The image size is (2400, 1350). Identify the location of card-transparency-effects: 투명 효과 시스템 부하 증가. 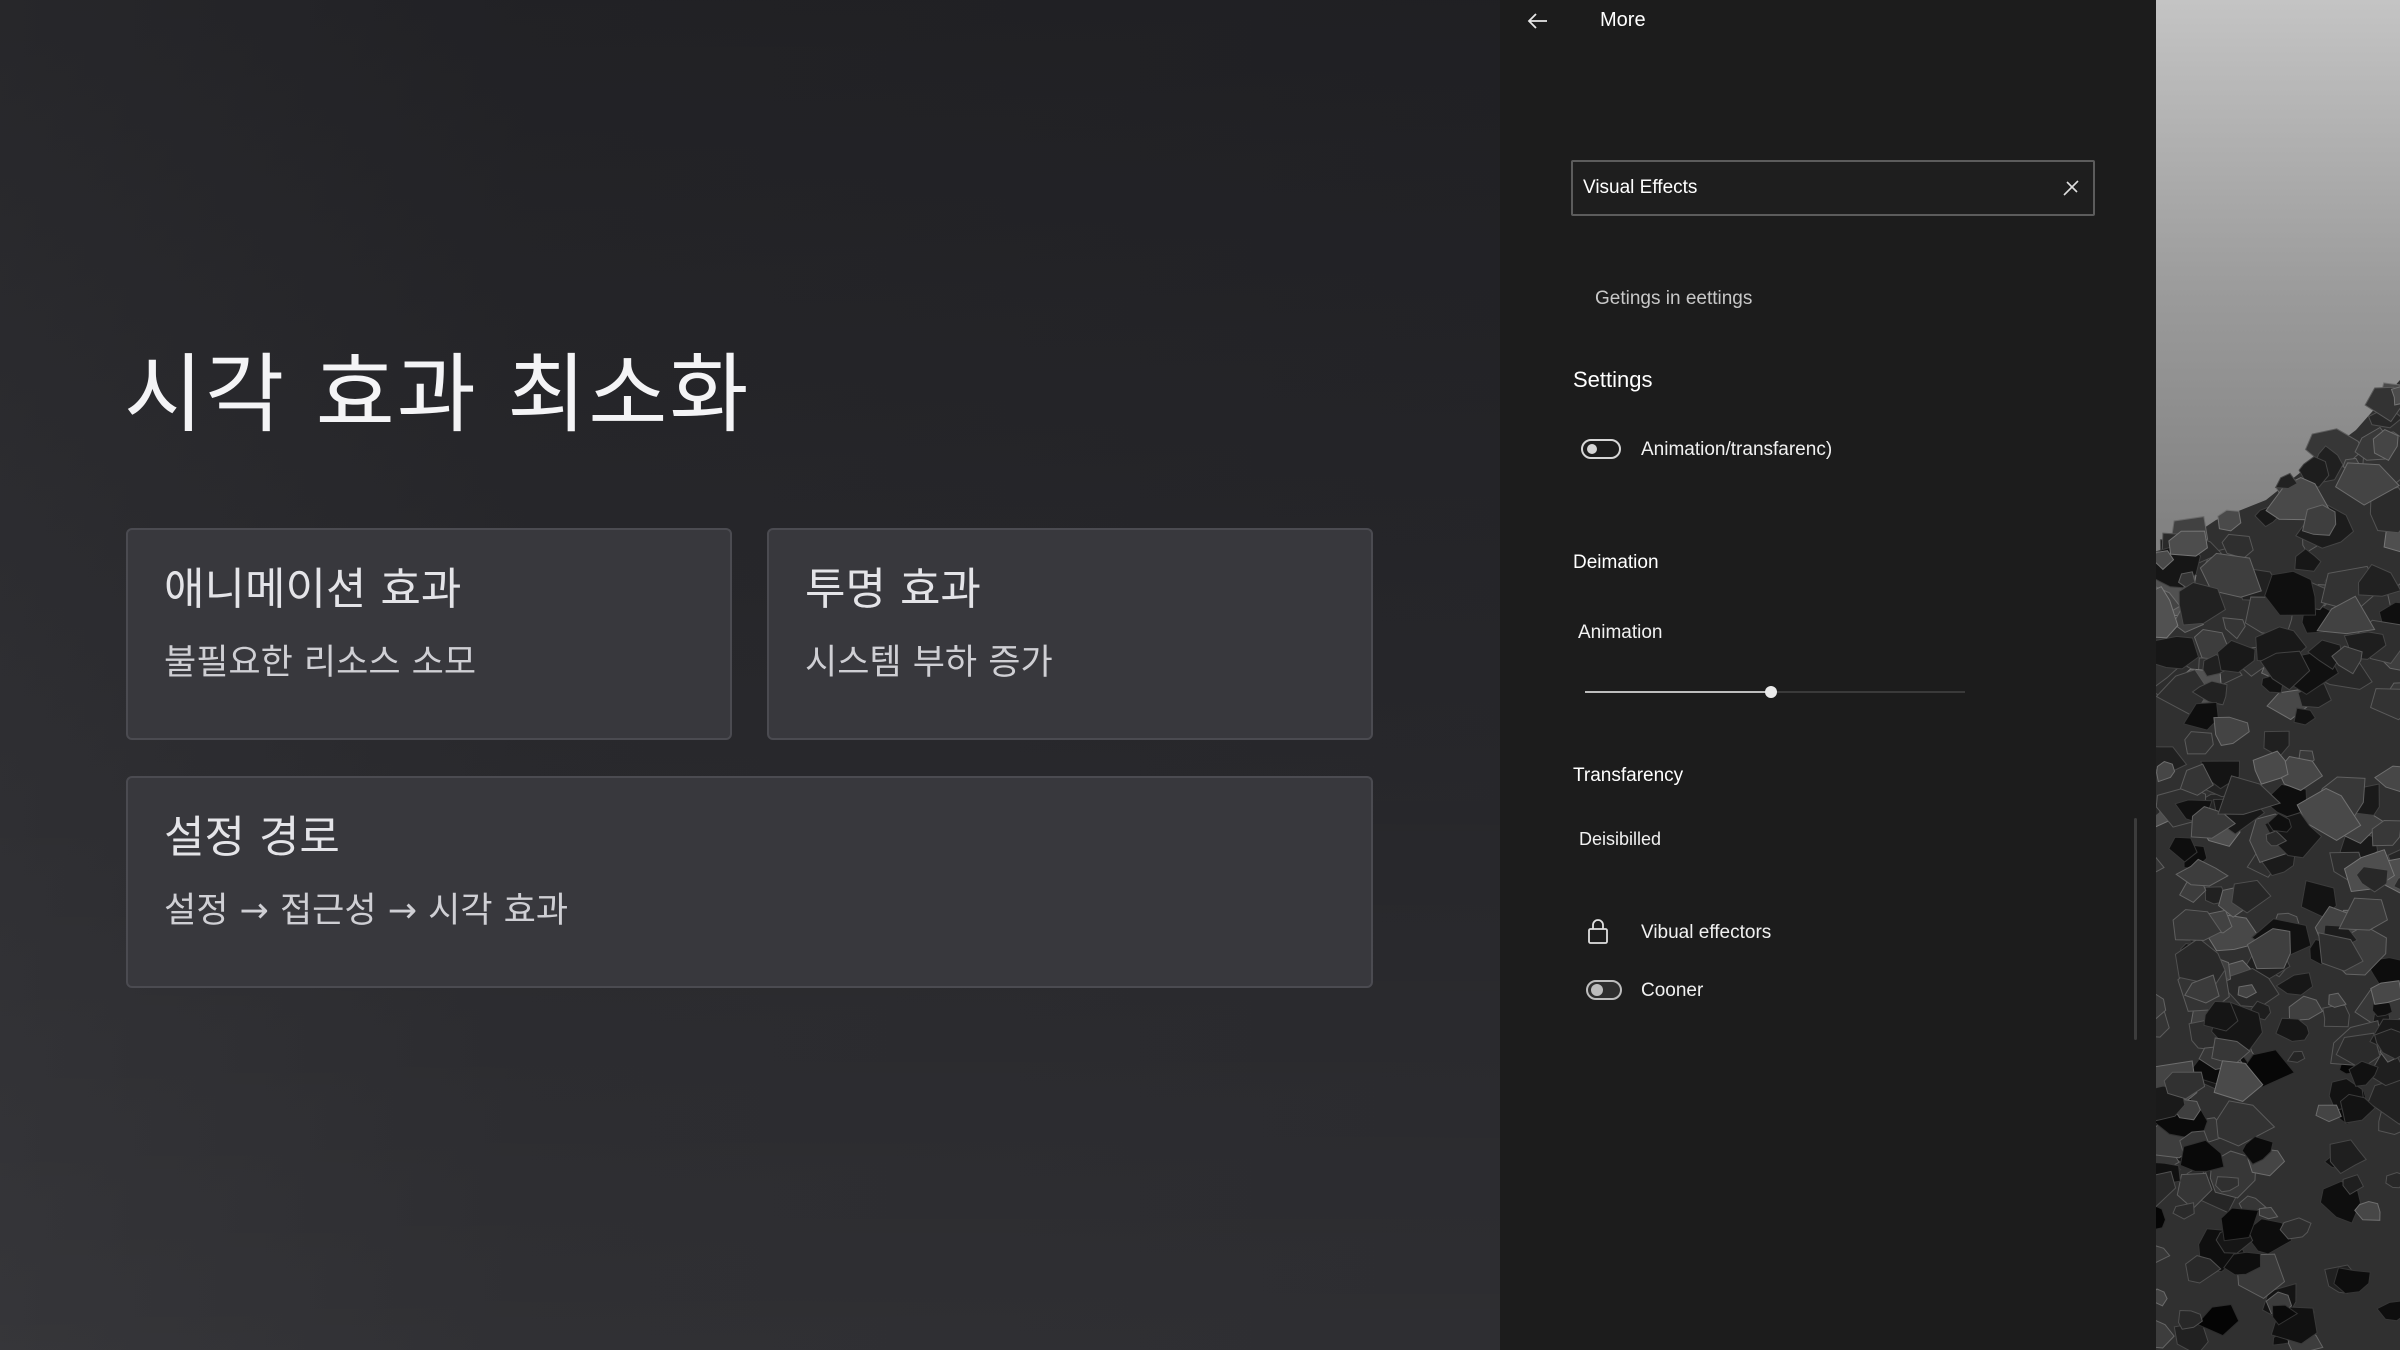
(1070, 634).